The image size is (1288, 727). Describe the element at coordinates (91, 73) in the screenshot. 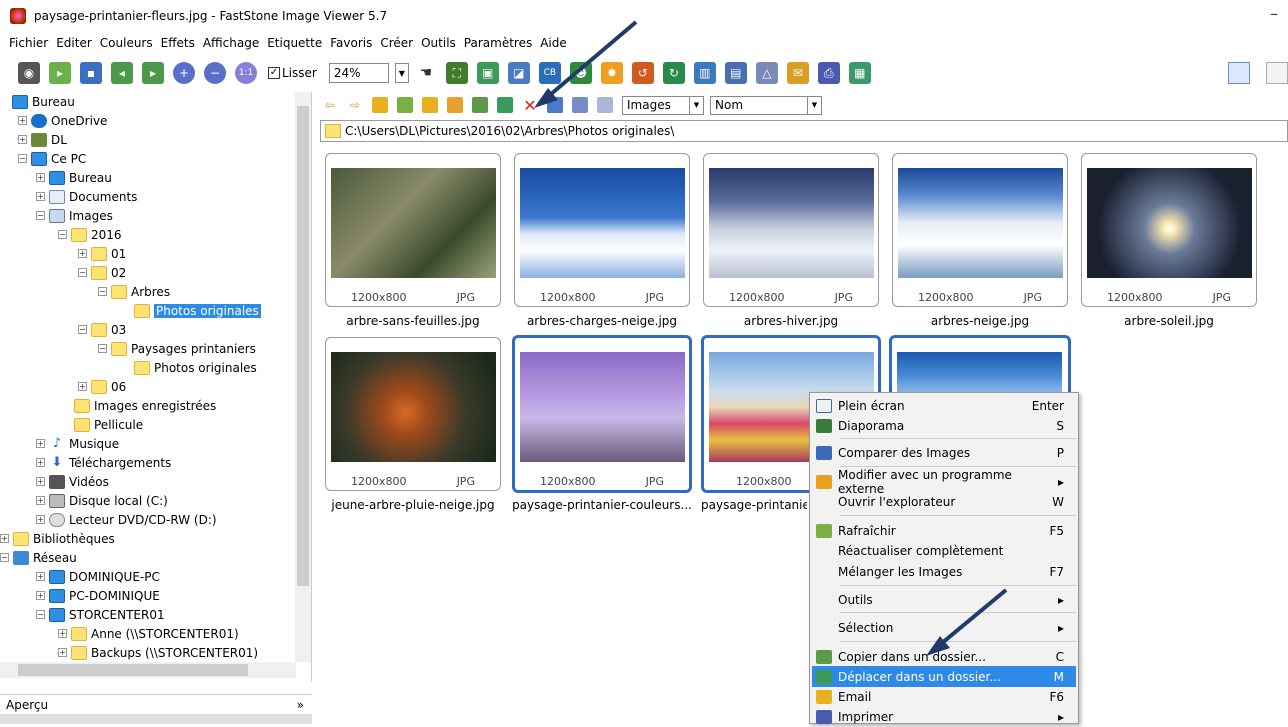

I see `save-icon: ▪` at that location.